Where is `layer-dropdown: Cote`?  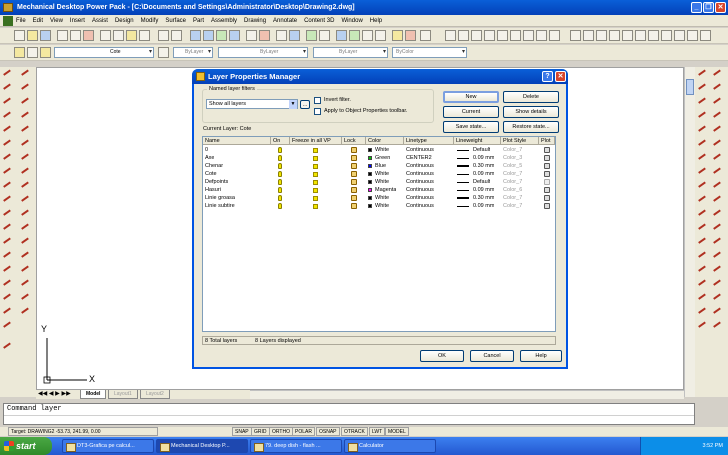
layer-dropdown: Cote is located at coordinates (104, 52).